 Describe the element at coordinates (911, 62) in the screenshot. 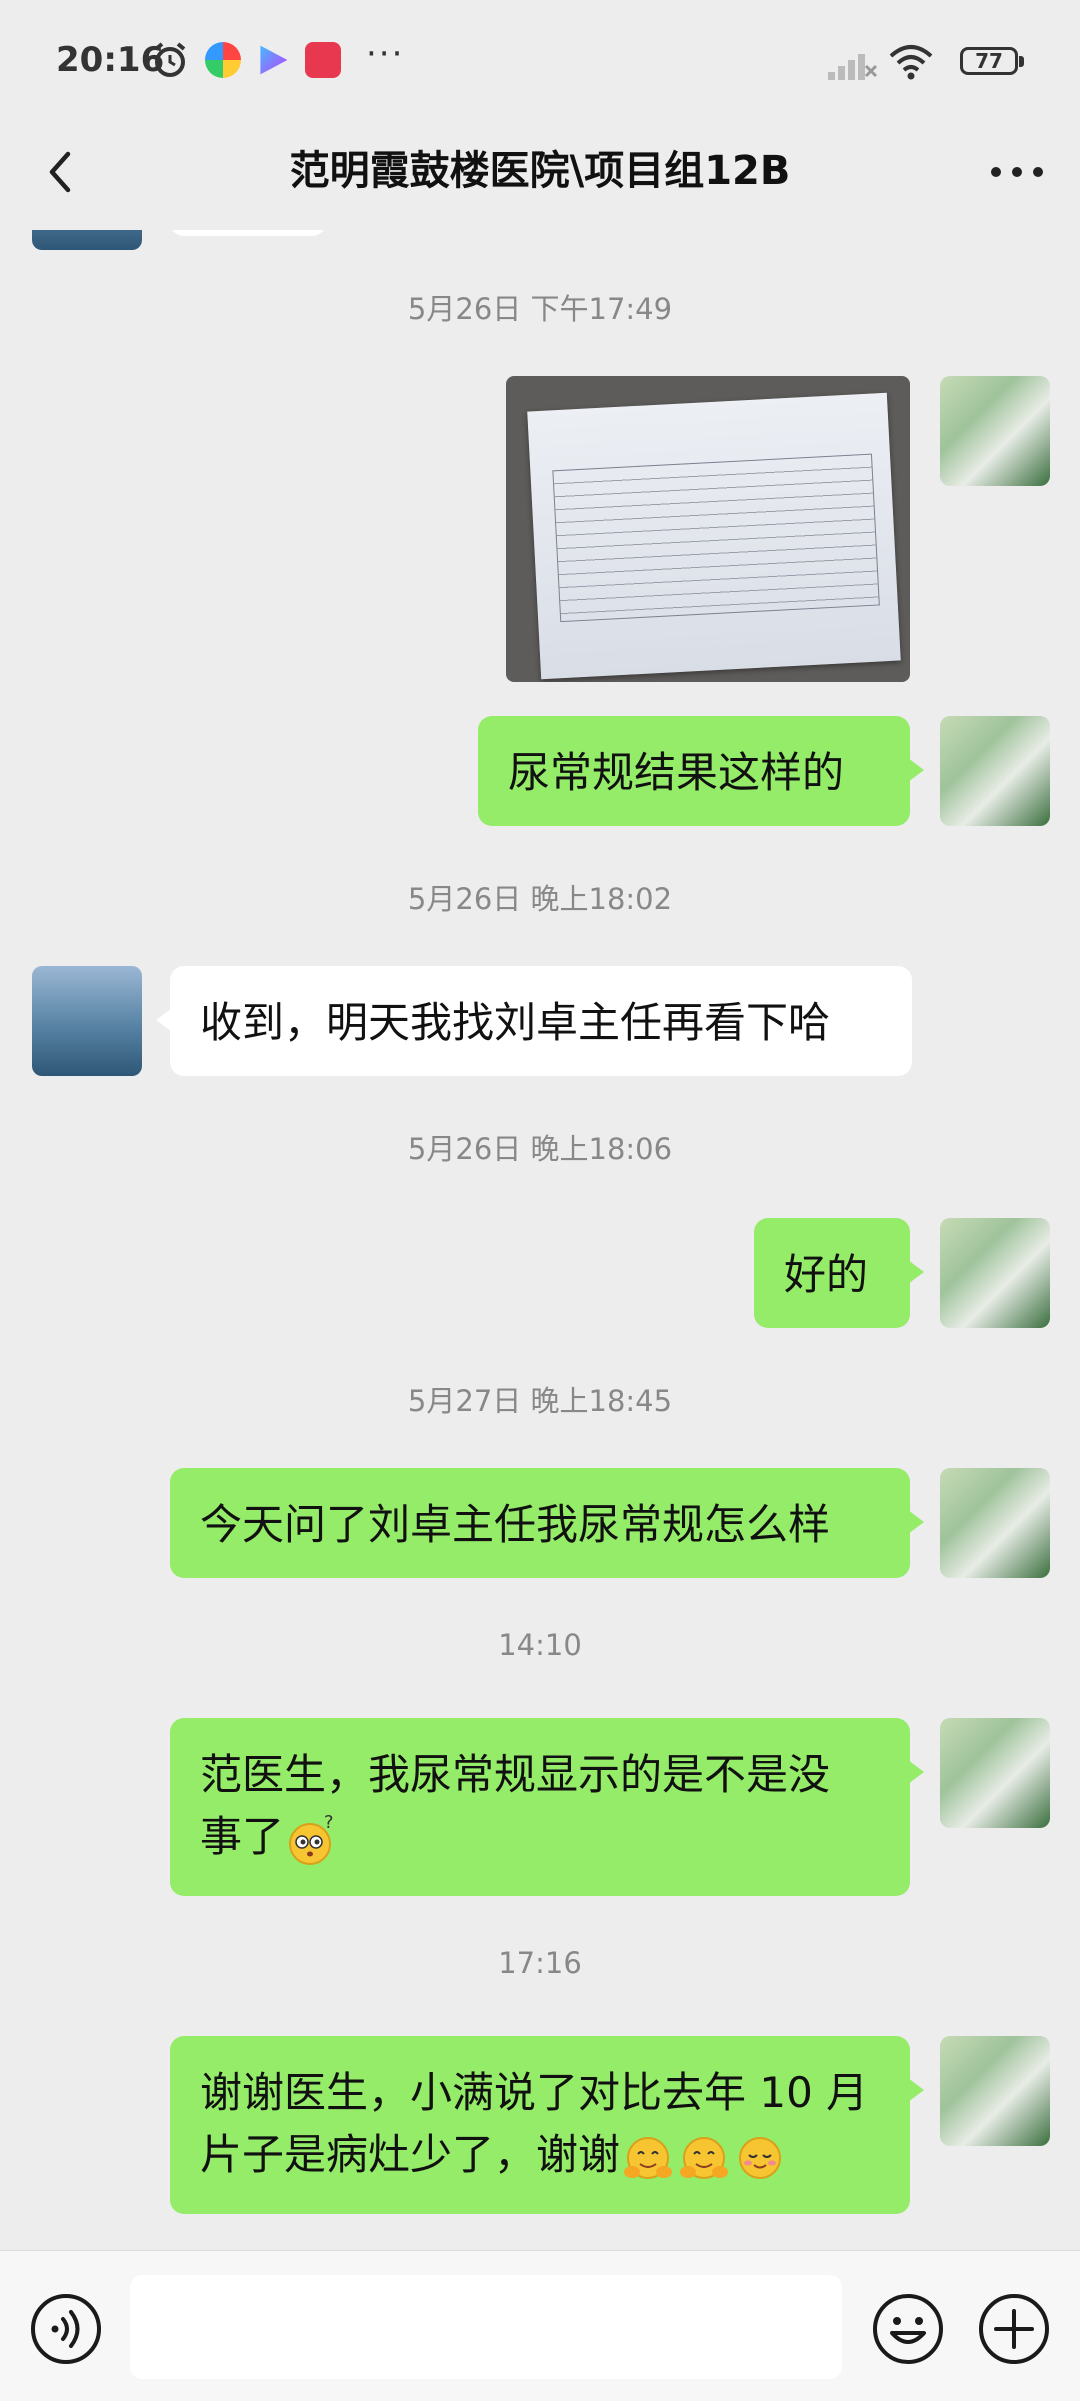

I see `wifi-icon` at that location.